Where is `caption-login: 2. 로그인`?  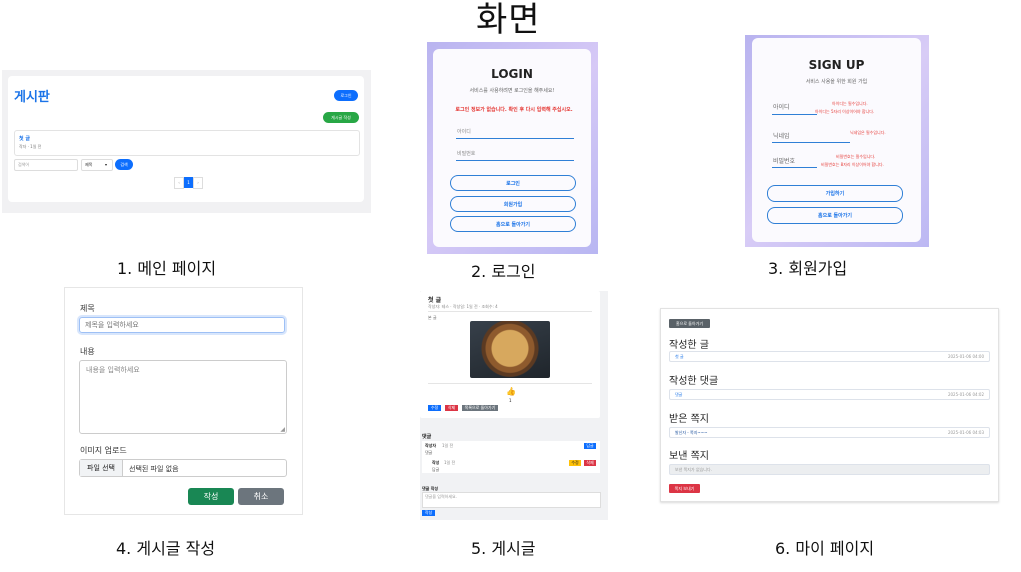 caption-login: 2. 로그인 is located at coordinates (503, 271).